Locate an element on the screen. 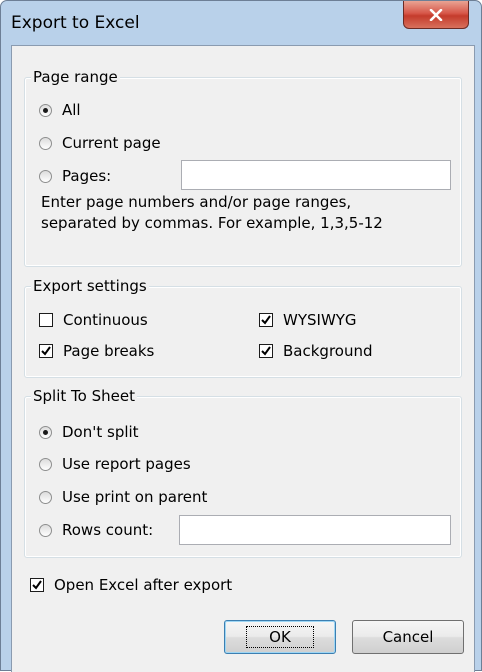  radio-all-button is located at coordinates (45, 110).